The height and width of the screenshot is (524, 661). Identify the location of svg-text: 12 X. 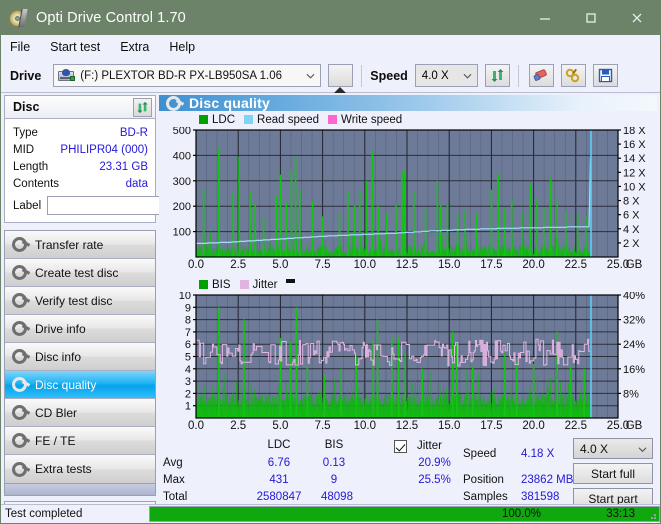
(634, 173).